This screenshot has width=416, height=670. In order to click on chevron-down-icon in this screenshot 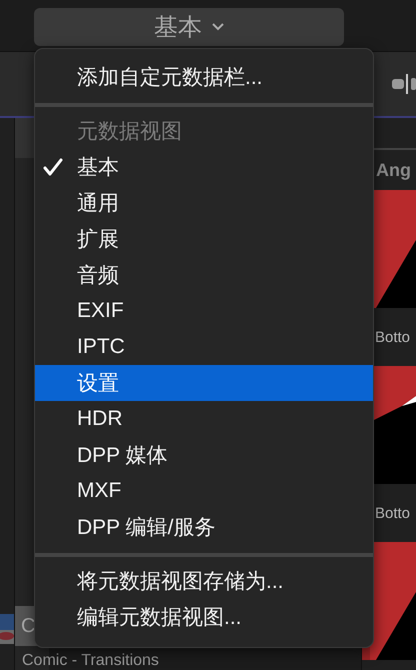, I will do `click(218, 27)`.